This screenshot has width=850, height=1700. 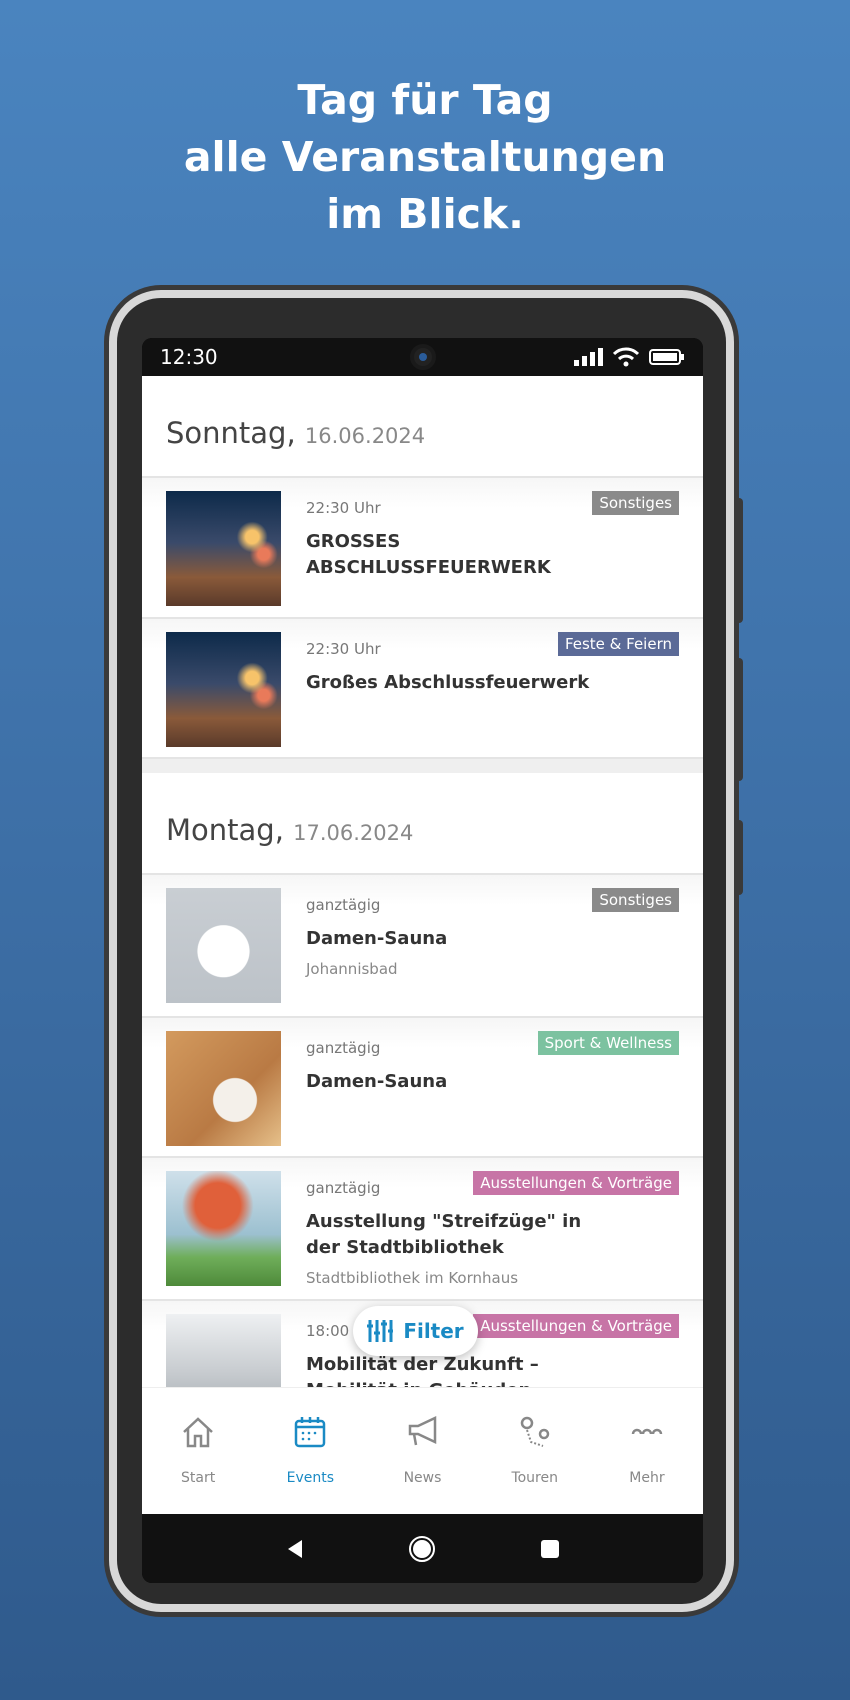 What do you see at coordinates (535, 1451) in the screenshot?
I see `nav-item-touren: Touren` at bounding box center [535, 1451].